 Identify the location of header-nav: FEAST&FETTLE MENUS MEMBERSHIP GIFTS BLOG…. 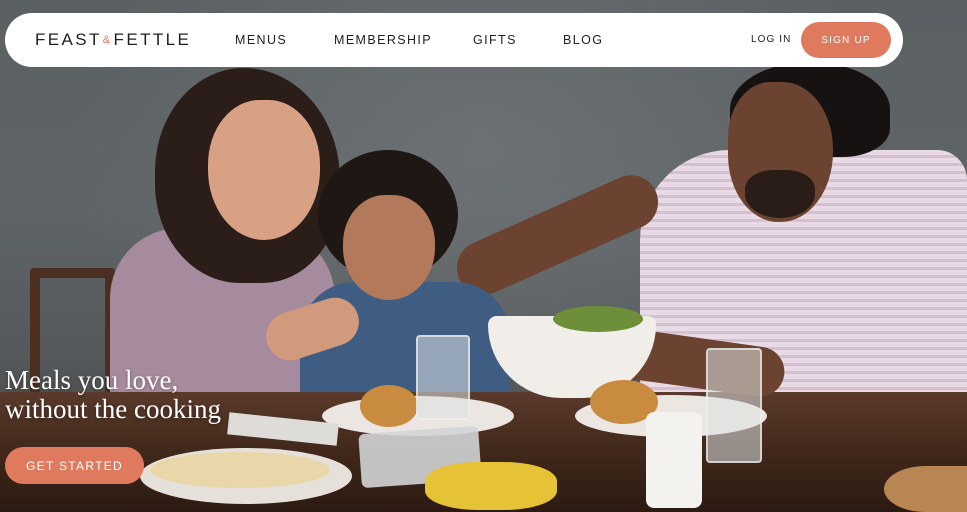
(454, 40).